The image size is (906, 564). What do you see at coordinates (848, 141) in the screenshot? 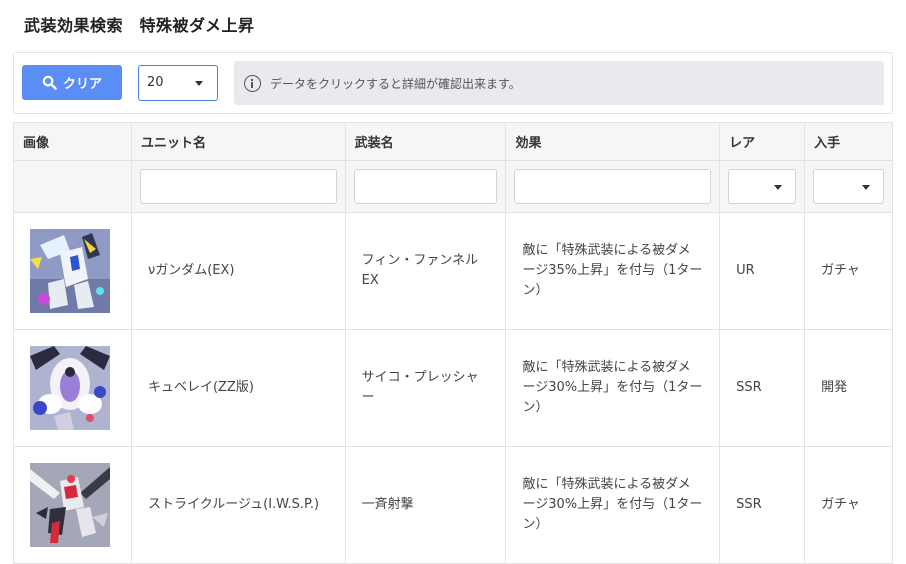
I see `column-header-source: 入手` at bounding box center [848, 141].